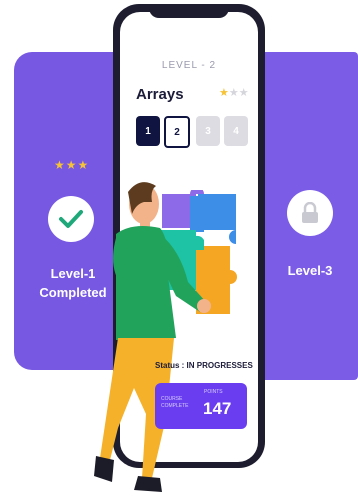  What do you see at coordinates (148, 131) in the screenshot?
I see `question-tile-1: 1` at bounding box center [148, 131].